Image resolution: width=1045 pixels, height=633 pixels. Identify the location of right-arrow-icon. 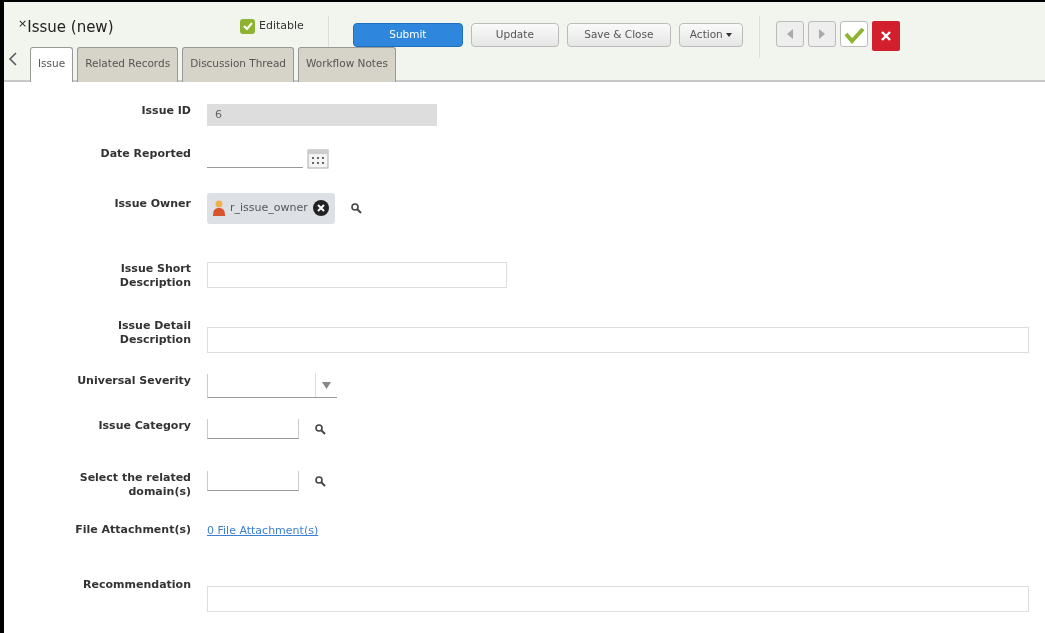
(822, 34).